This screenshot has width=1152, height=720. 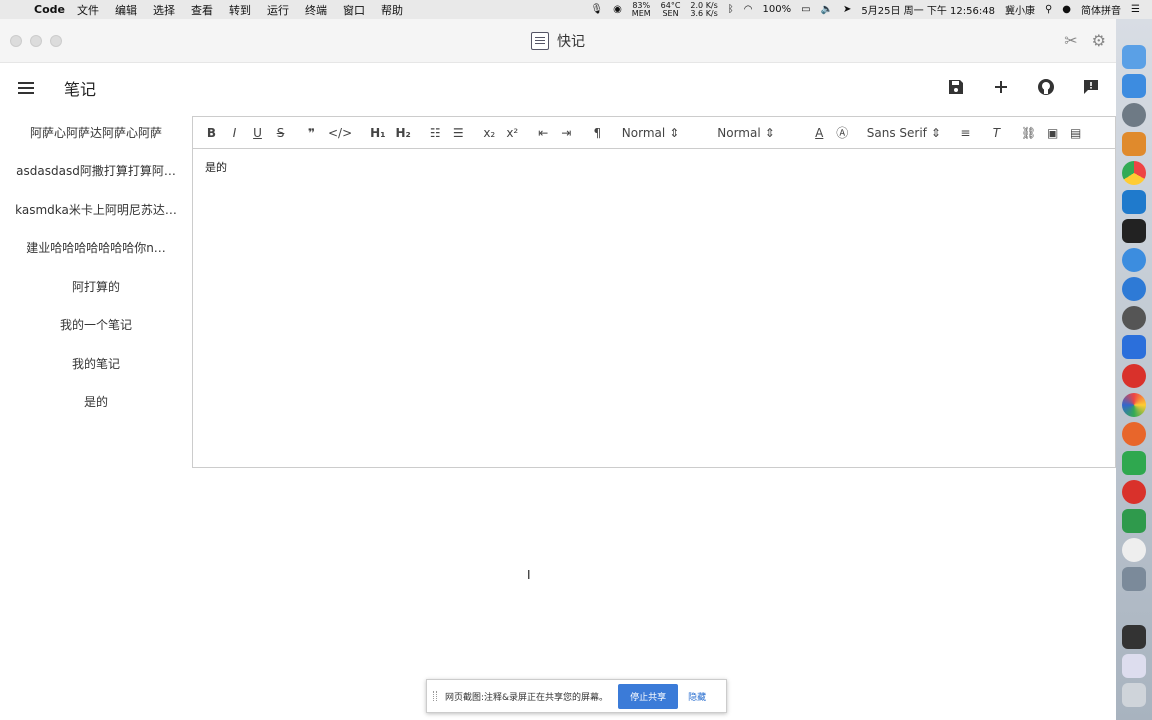 What do you see at coordinates (648, 696) in the screenshot?
I see `stop-sharing-button: 停止共享` at bounding box center [648, 696].